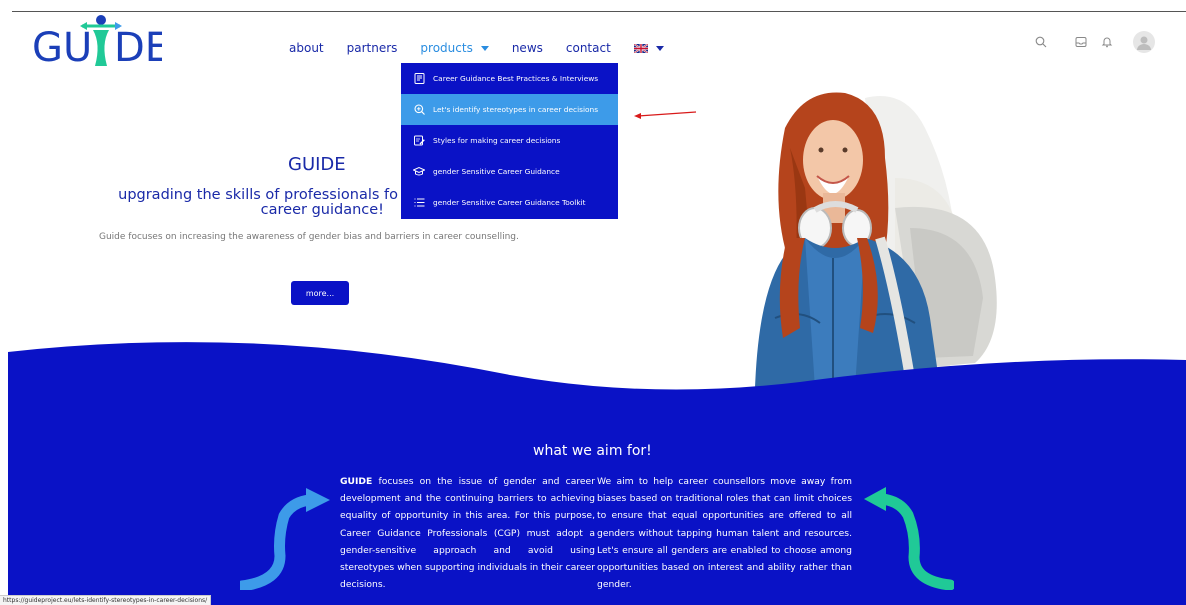  I want to click on dropdown-item-toolkit: gender Sensitive Career Guidance Toolkit, so click(509, 202).